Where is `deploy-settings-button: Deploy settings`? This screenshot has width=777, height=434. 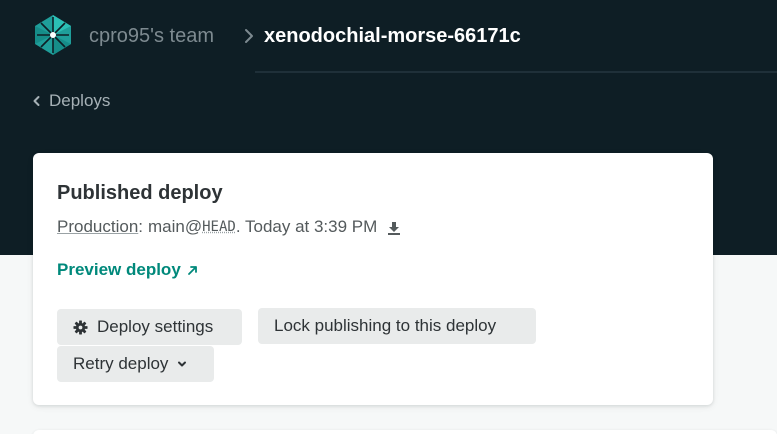
deploy-settings-button: Deploy settings is located at coordinates (149, 327).